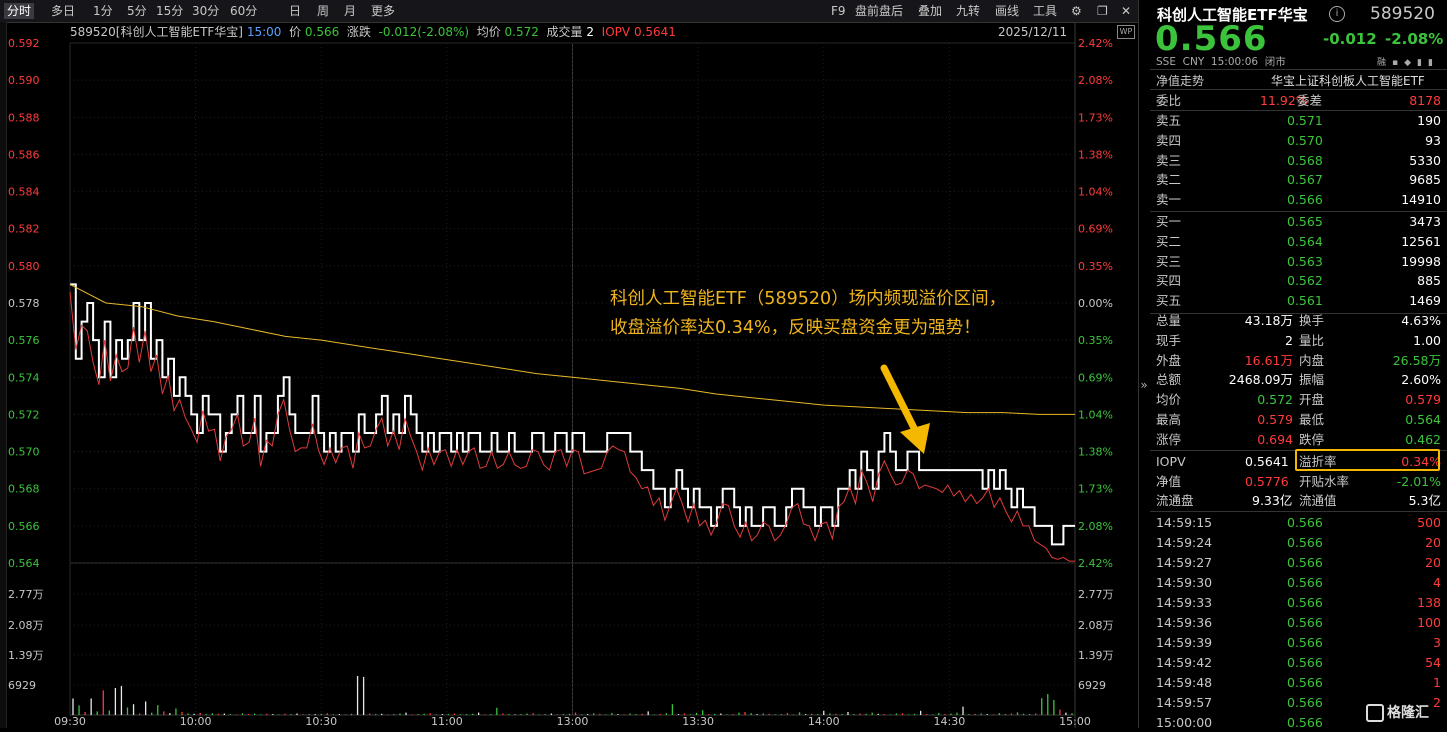 The width and height of the screenshot is (1447, 732). What do you see at coordinates (24, 340) in the screenshot?
I see `price-tick-label: 0.576` at bounding box center [24, 340].